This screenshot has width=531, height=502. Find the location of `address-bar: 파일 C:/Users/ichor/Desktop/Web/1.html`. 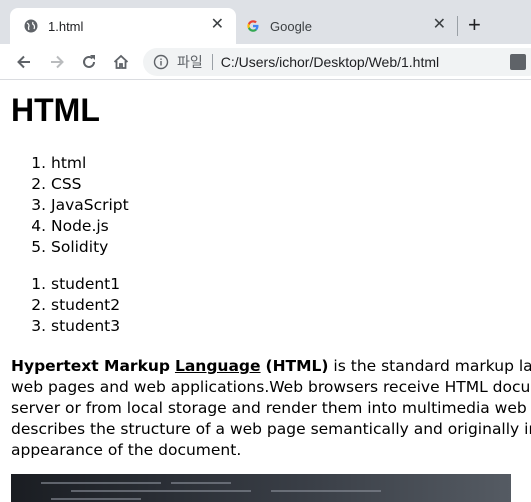

address-bar: 파일 C:/Users/ichor/Desktop/Web/1.html is located at coordinates (337, 62).